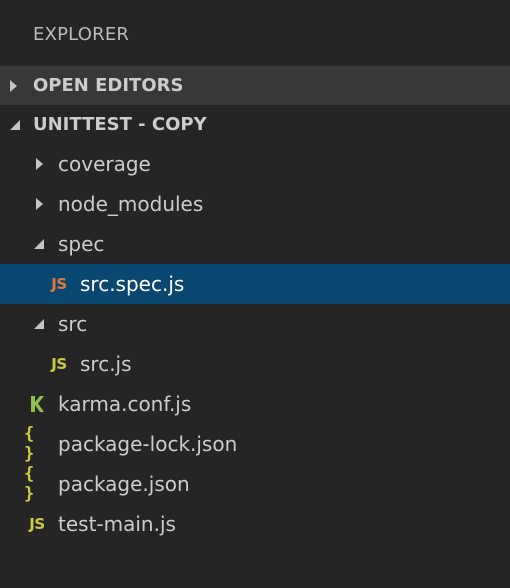 The height and width of the screenshot is (588, 510). I want to click on workspace-section-header: UNITTEST - COPY, so click(255, 124).